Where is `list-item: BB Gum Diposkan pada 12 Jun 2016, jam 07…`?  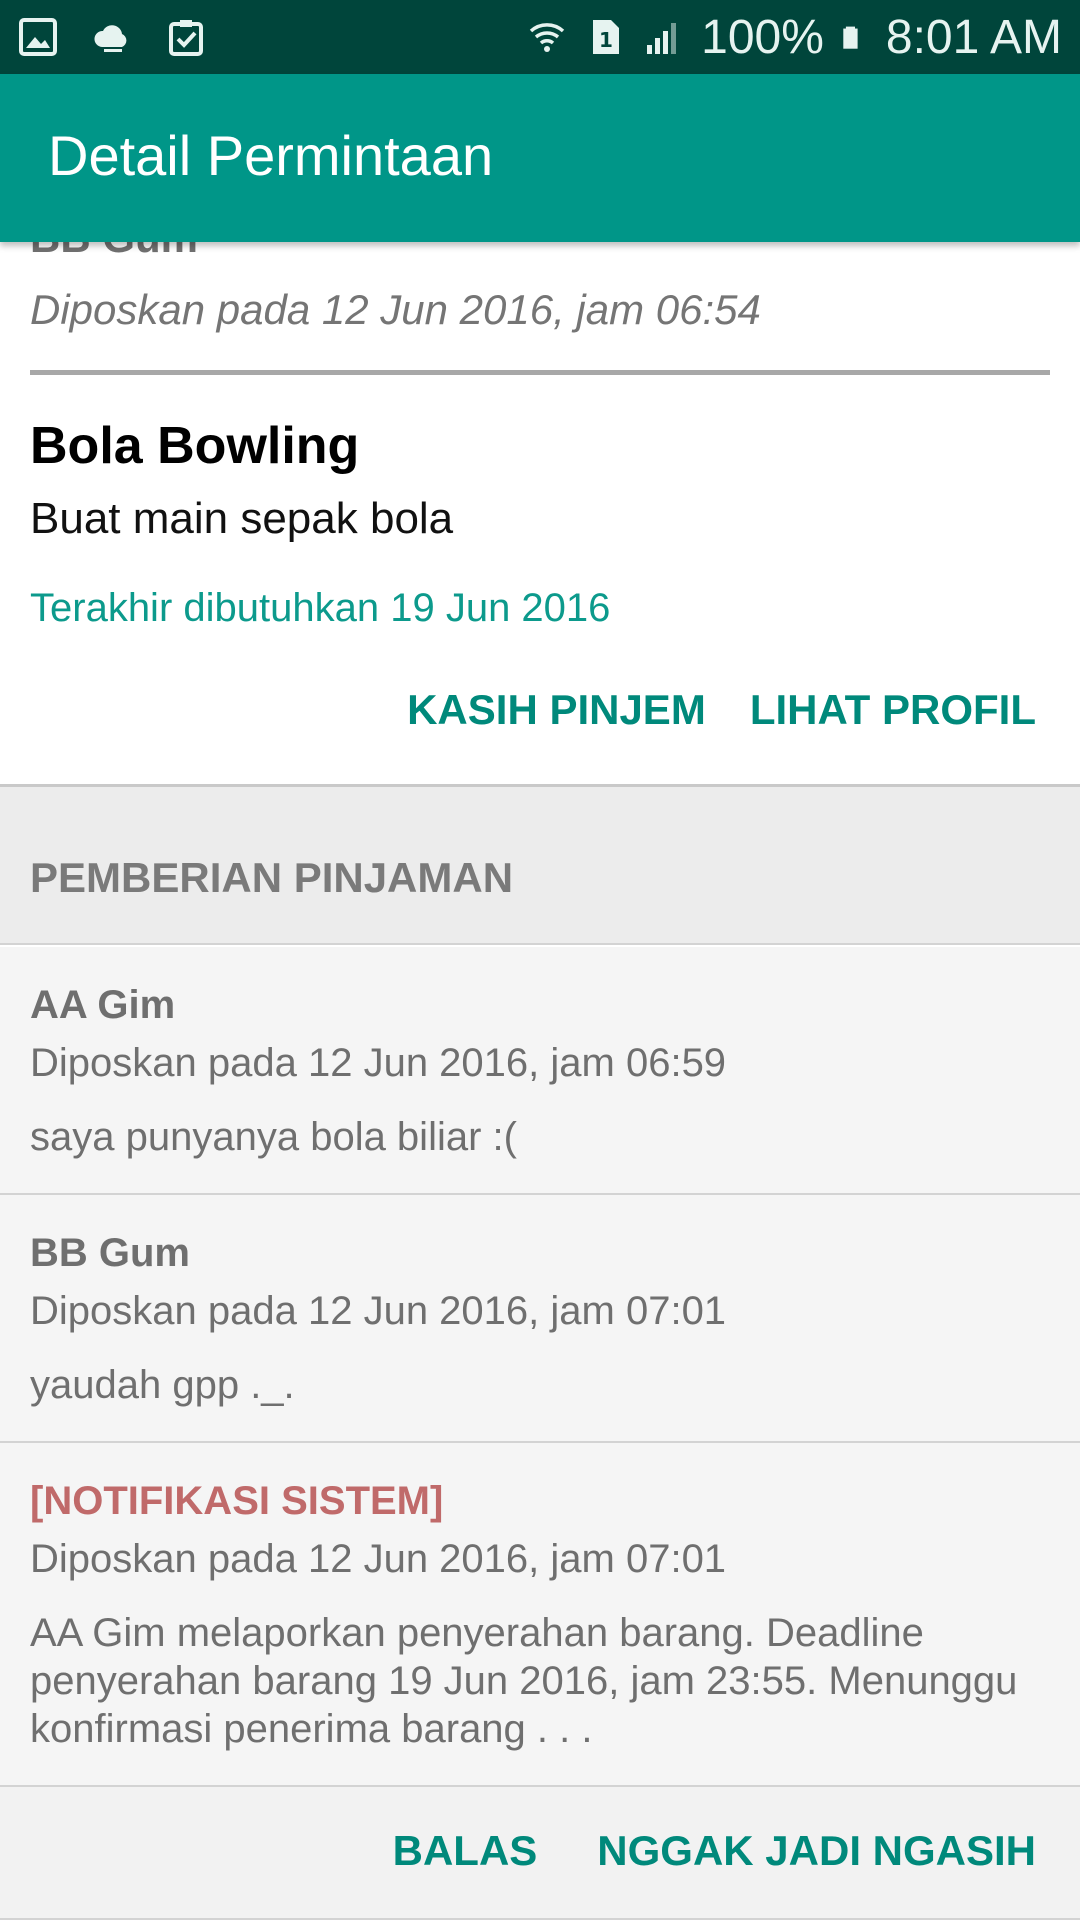
list-item: BB Gum Diposkan pada 12 Jun 2016, jam 07… is located at coordinates (540, 1319).